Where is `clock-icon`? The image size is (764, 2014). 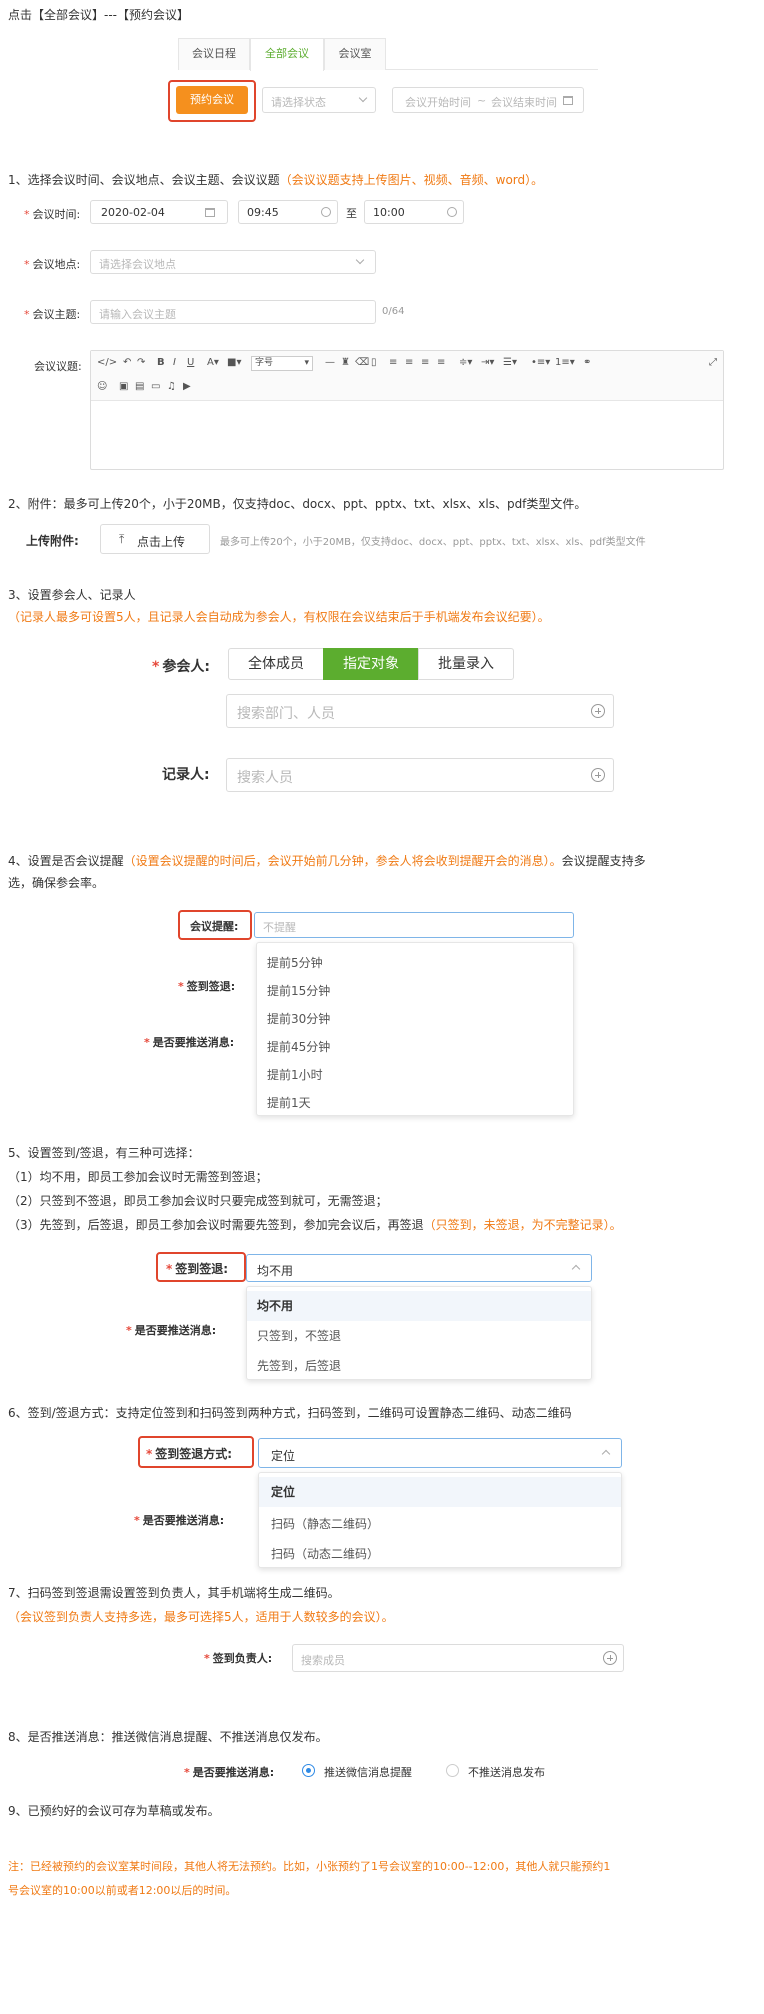
clock-icon is located at coordinates (452, 212).